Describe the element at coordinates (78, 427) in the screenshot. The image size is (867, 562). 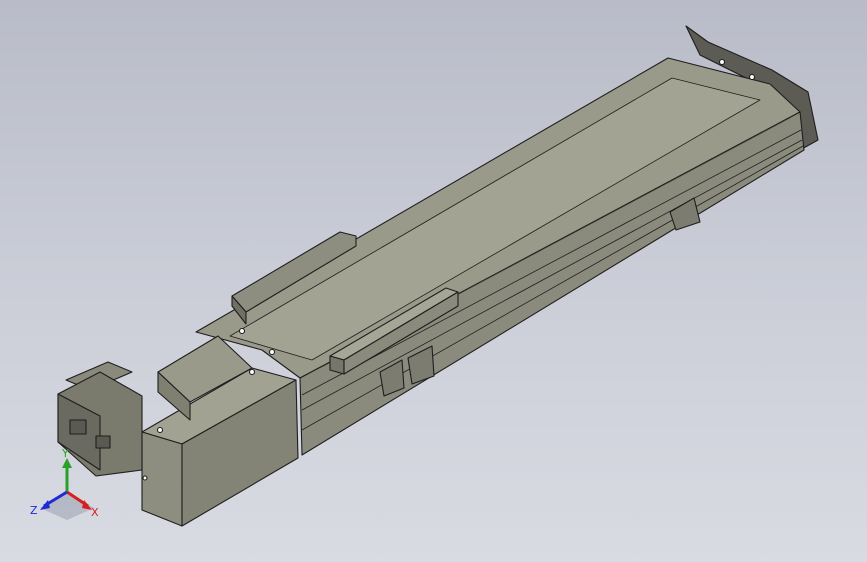
I see `motor-connector` at that location.